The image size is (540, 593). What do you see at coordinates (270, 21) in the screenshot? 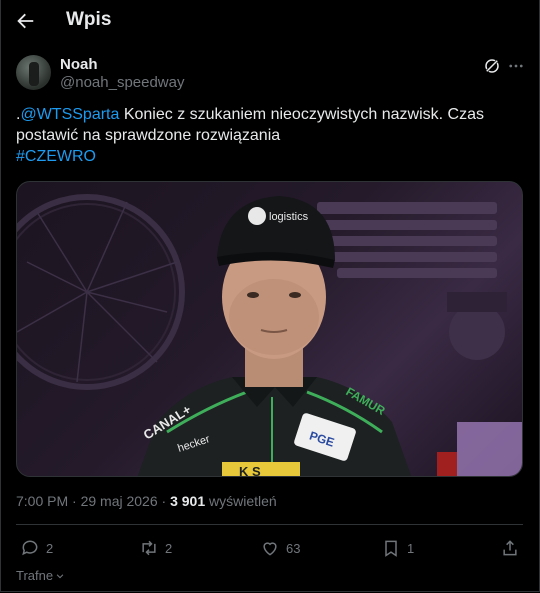
I see `header: Wpis` at bounding box center [270, 21].